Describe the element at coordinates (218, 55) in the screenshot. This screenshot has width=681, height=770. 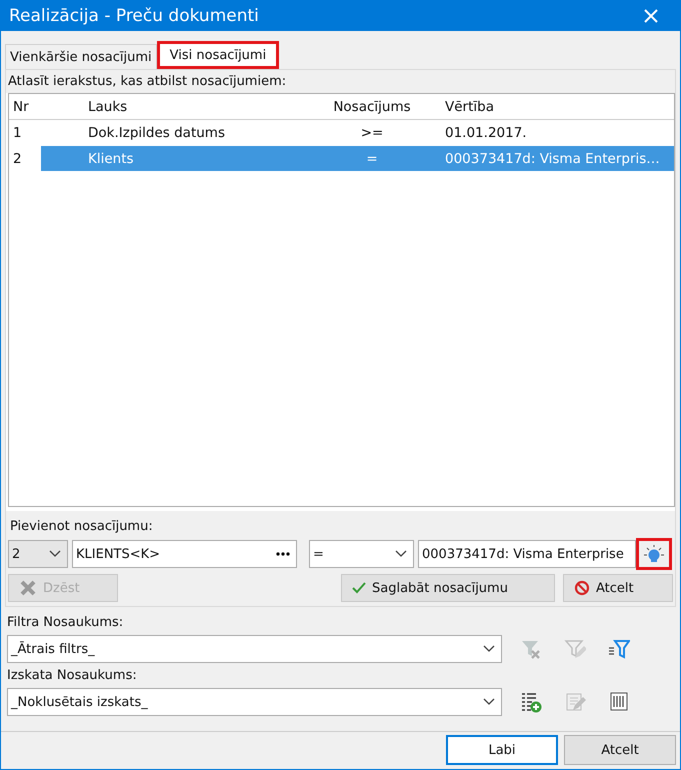
I see `tab: Visi nosacījumi` at that location.